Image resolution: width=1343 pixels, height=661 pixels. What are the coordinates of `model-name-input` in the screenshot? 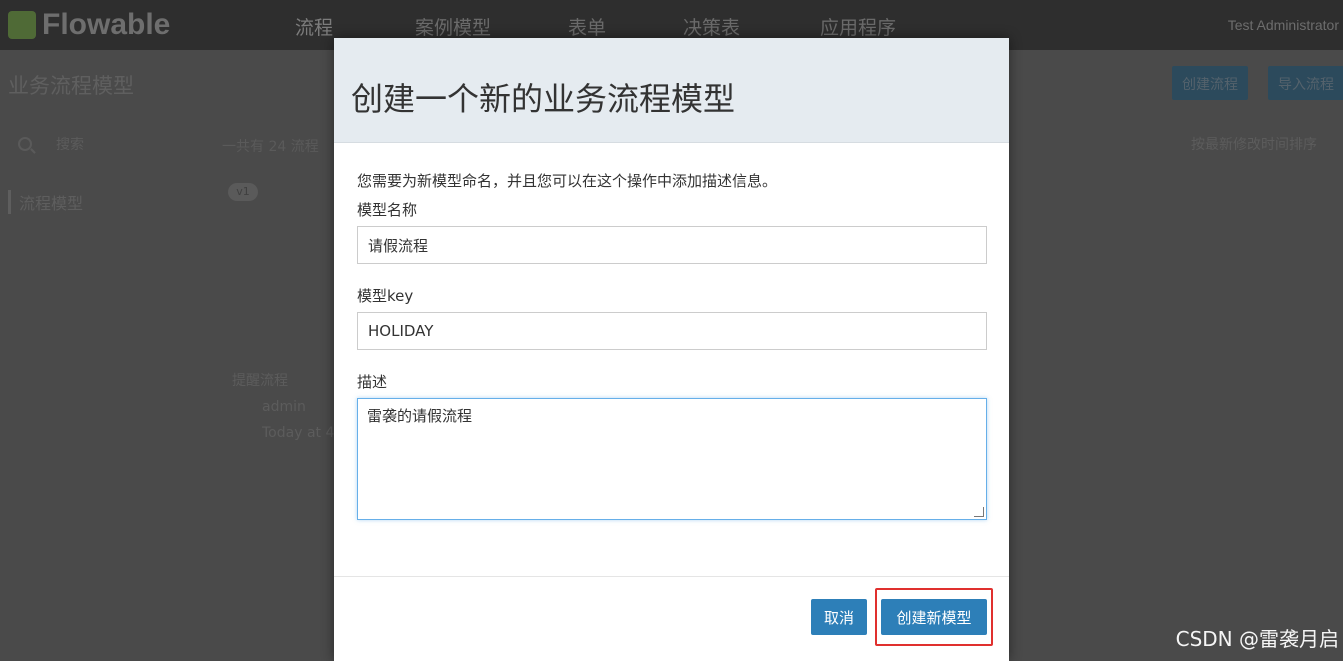 It's located at (672, 245).